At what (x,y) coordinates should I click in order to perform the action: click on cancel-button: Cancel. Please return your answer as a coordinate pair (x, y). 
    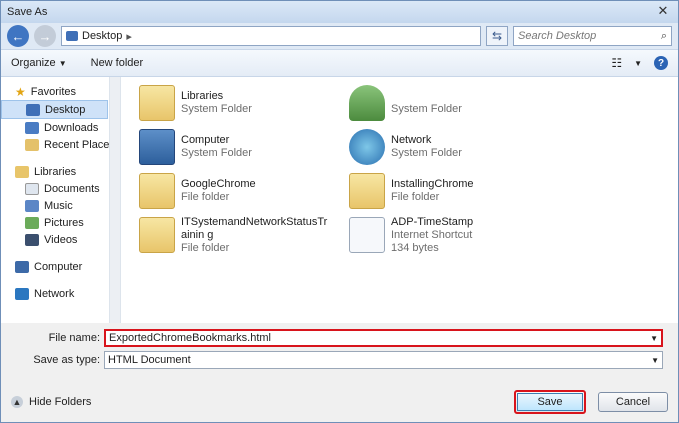
    Looking at the image, I should click on (633, 402).